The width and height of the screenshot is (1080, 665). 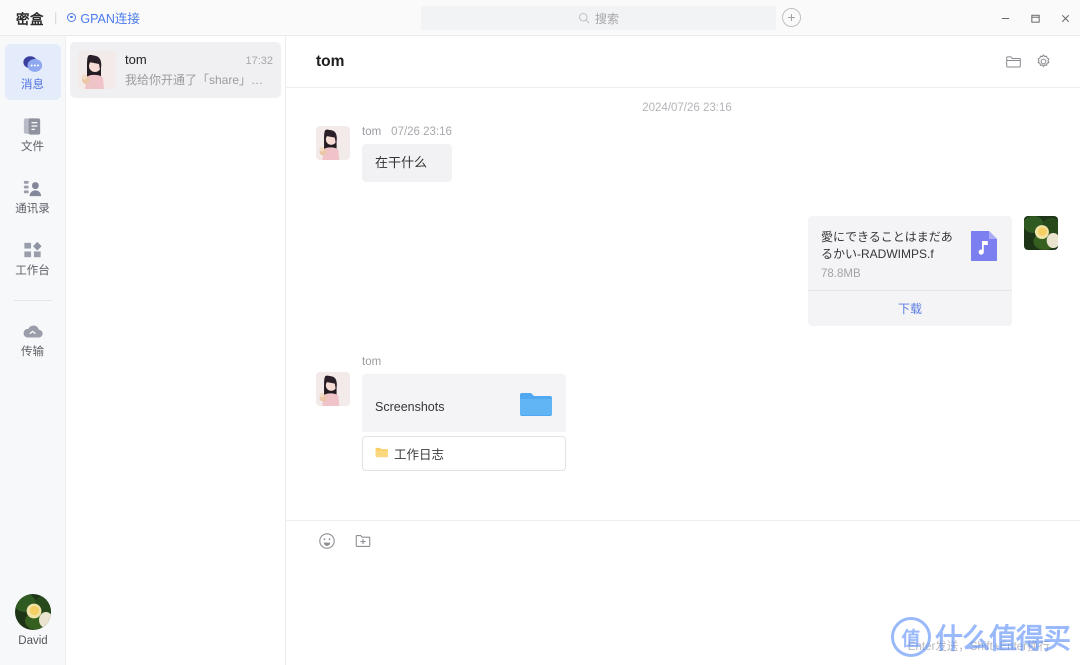 I want to click on gear-icon, so click(x=1043, y=62).